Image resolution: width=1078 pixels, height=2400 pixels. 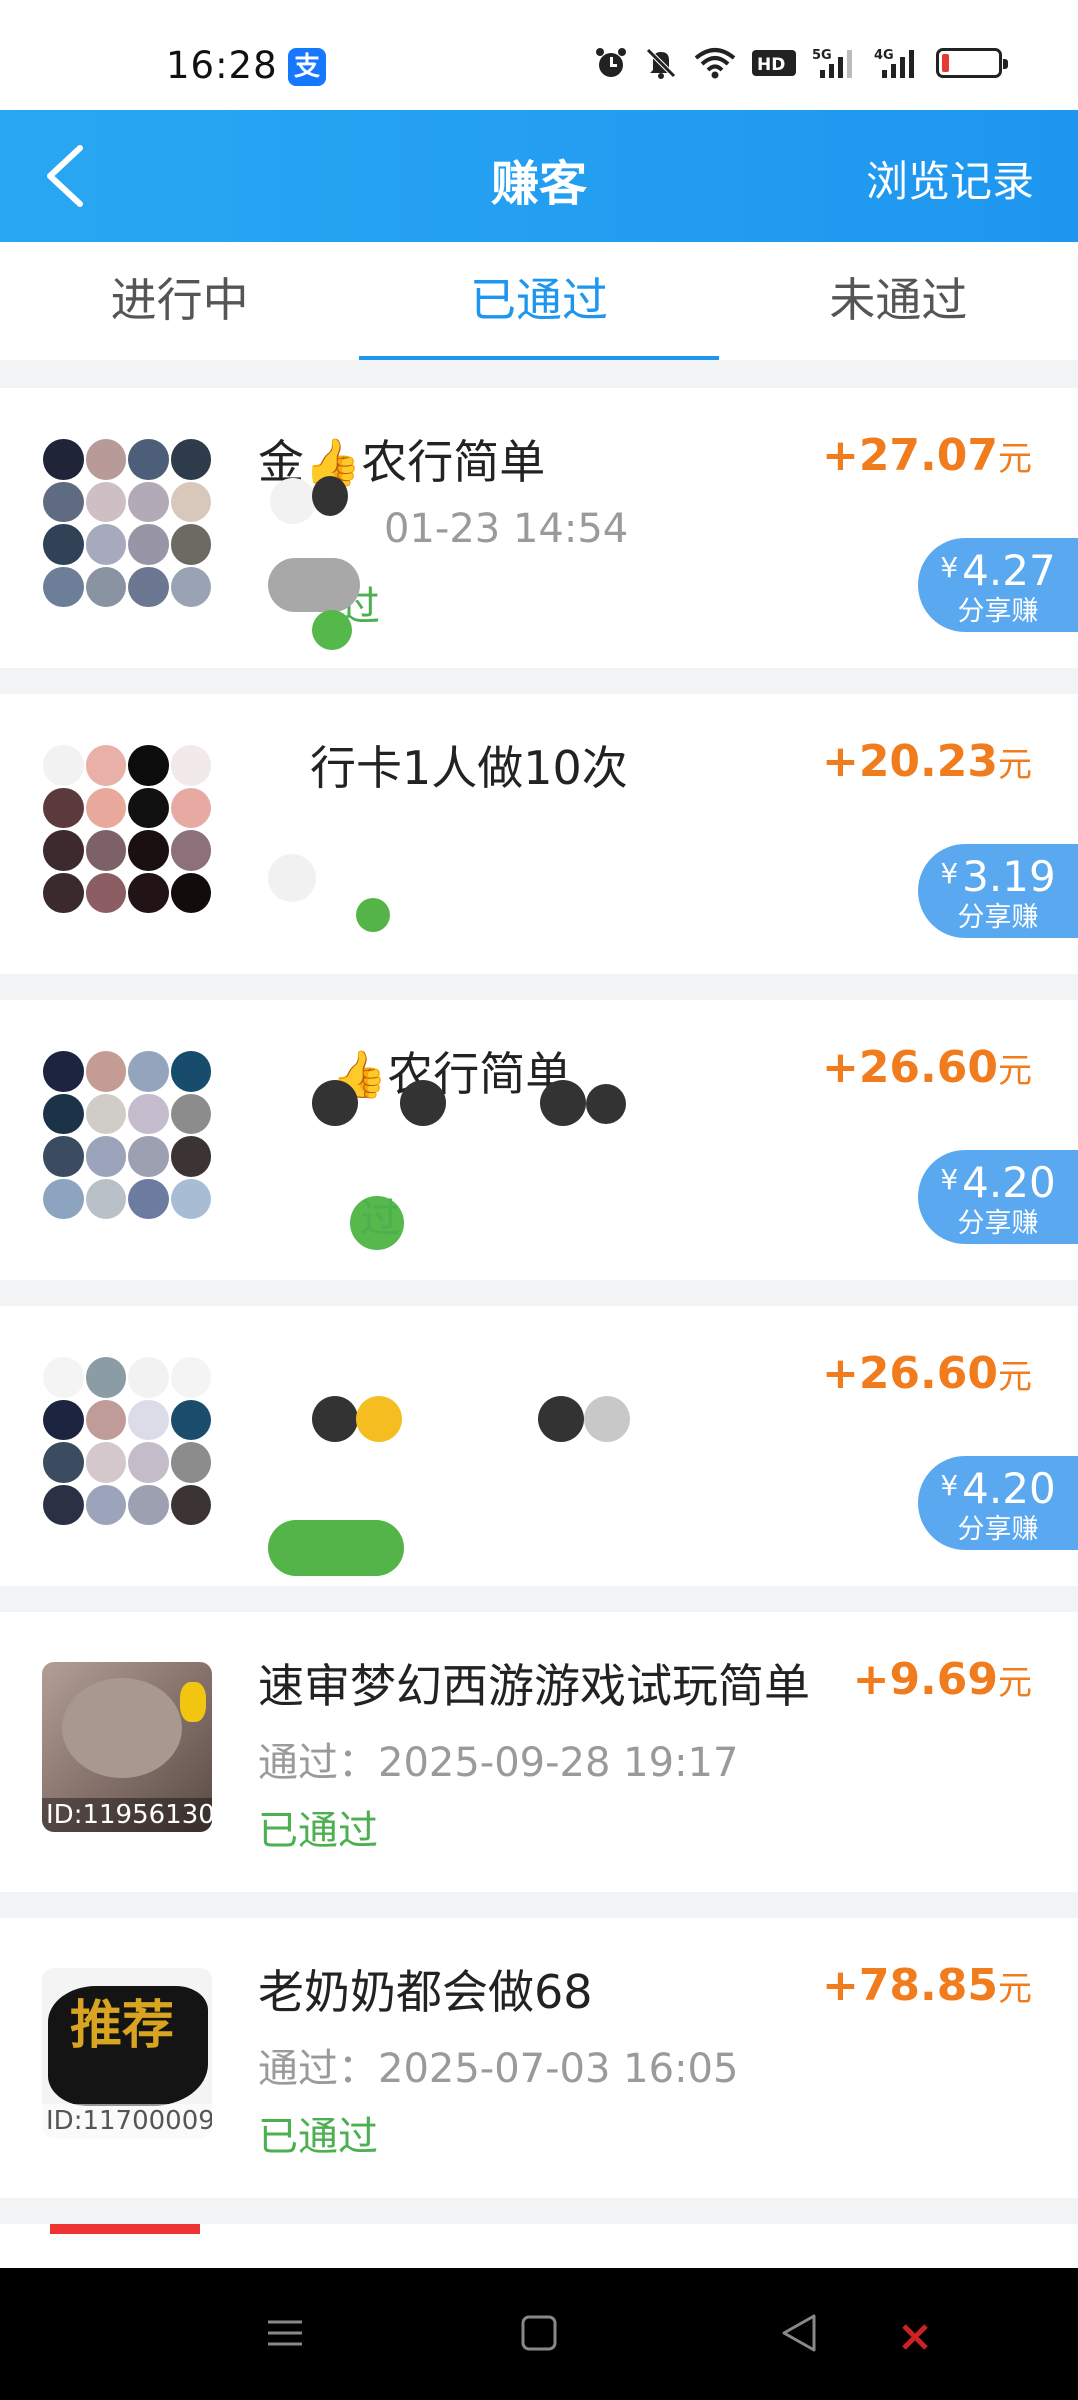 I want to click on back-triangle-icon, so click(x=799, y=2333).